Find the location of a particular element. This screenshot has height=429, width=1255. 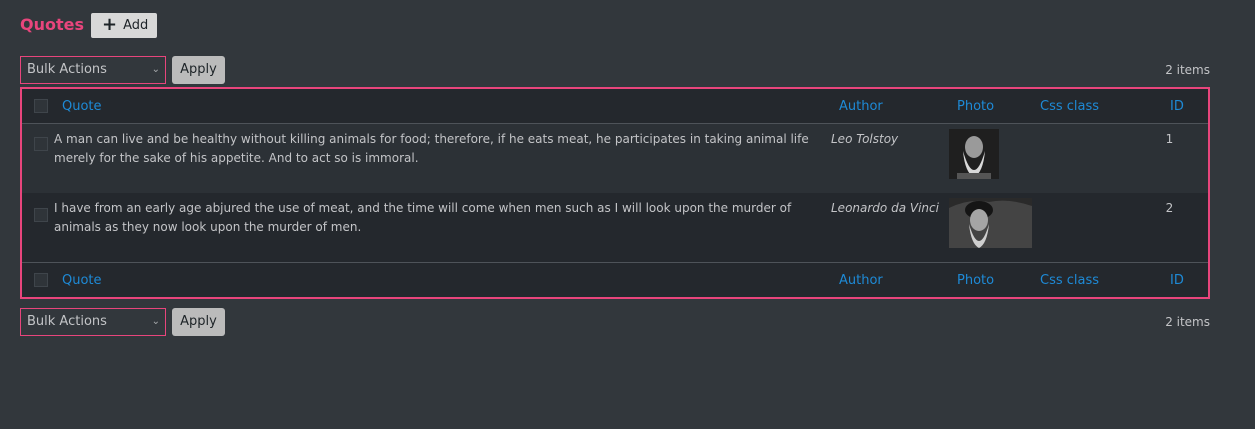

page-heading: Quotes + Add is located at coordinates (89, 25).